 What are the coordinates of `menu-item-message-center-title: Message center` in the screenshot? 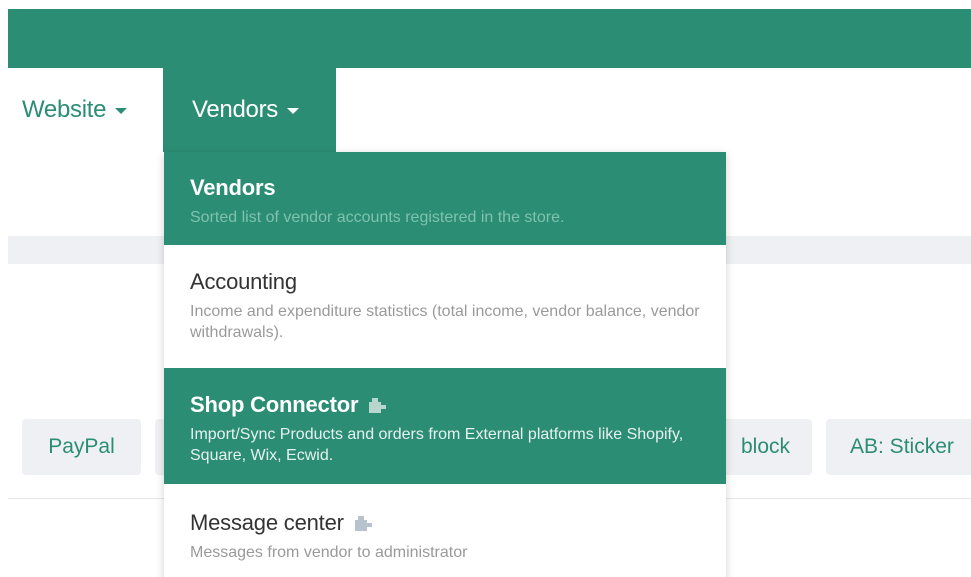 It's located at (267, 522).